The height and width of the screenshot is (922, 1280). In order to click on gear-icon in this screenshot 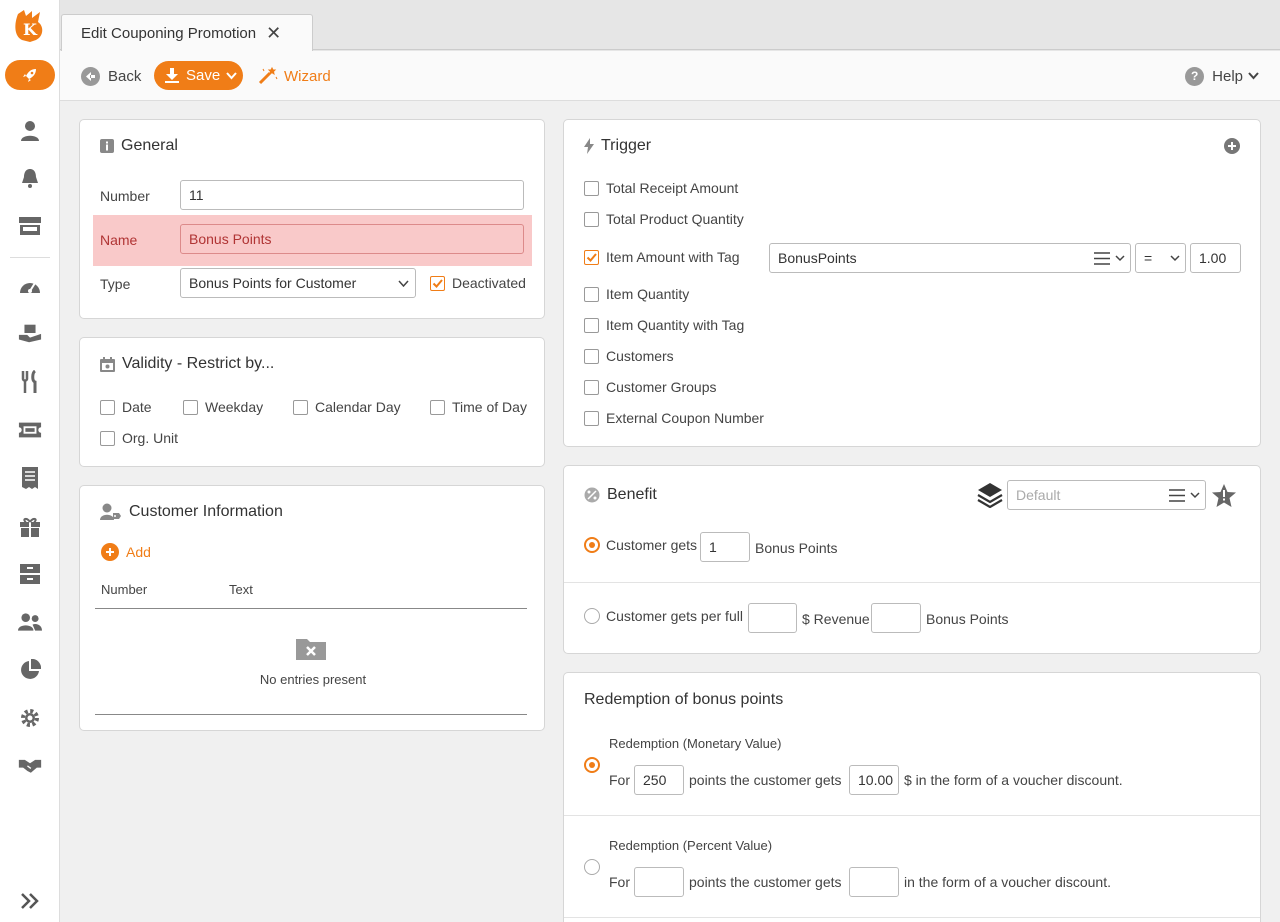, I will do `click(30, 718)`.